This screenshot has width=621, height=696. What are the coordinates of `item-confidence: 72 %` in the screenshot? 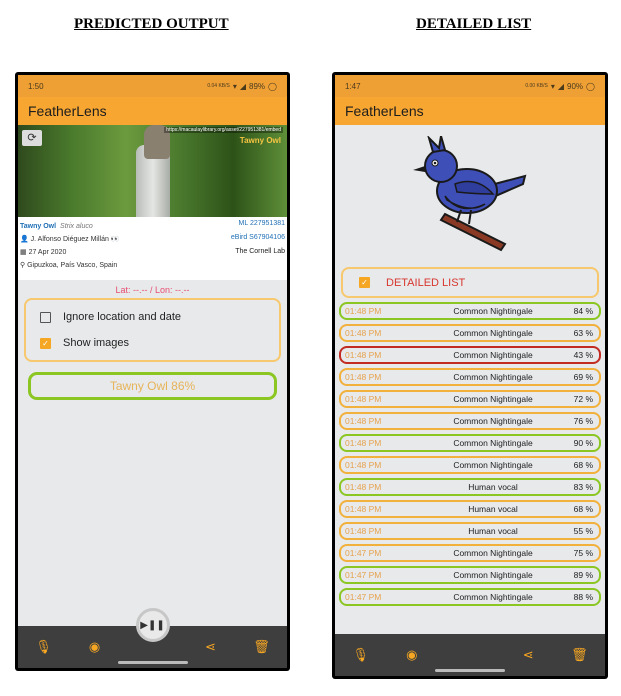 It's located at (583, 399).